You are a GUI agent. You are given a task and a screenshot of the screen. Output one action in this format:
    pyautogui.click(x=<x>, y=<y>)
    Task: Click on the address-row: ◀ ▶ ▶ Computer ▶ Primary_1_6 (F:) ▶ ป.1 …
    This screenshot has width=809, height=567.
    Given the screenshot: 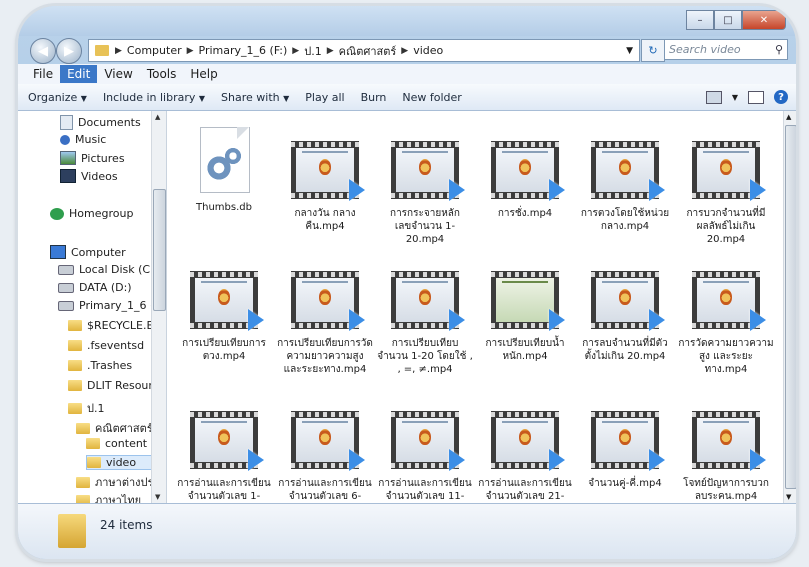 What is the action you would take?
    pyautogui.click(x=407, y=50)
    